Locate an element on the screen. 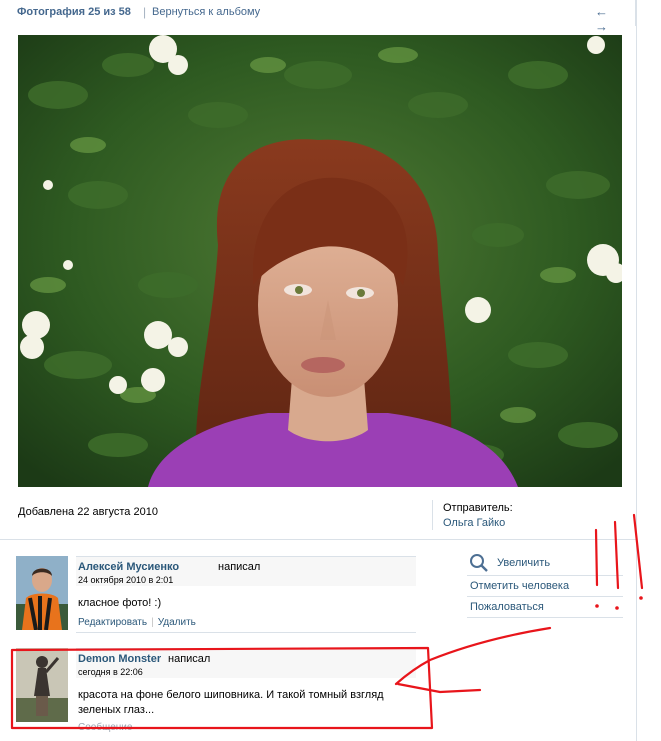 This screenshot has width=661, height=741. magnifier-icon is located at coordinates (479, 563).